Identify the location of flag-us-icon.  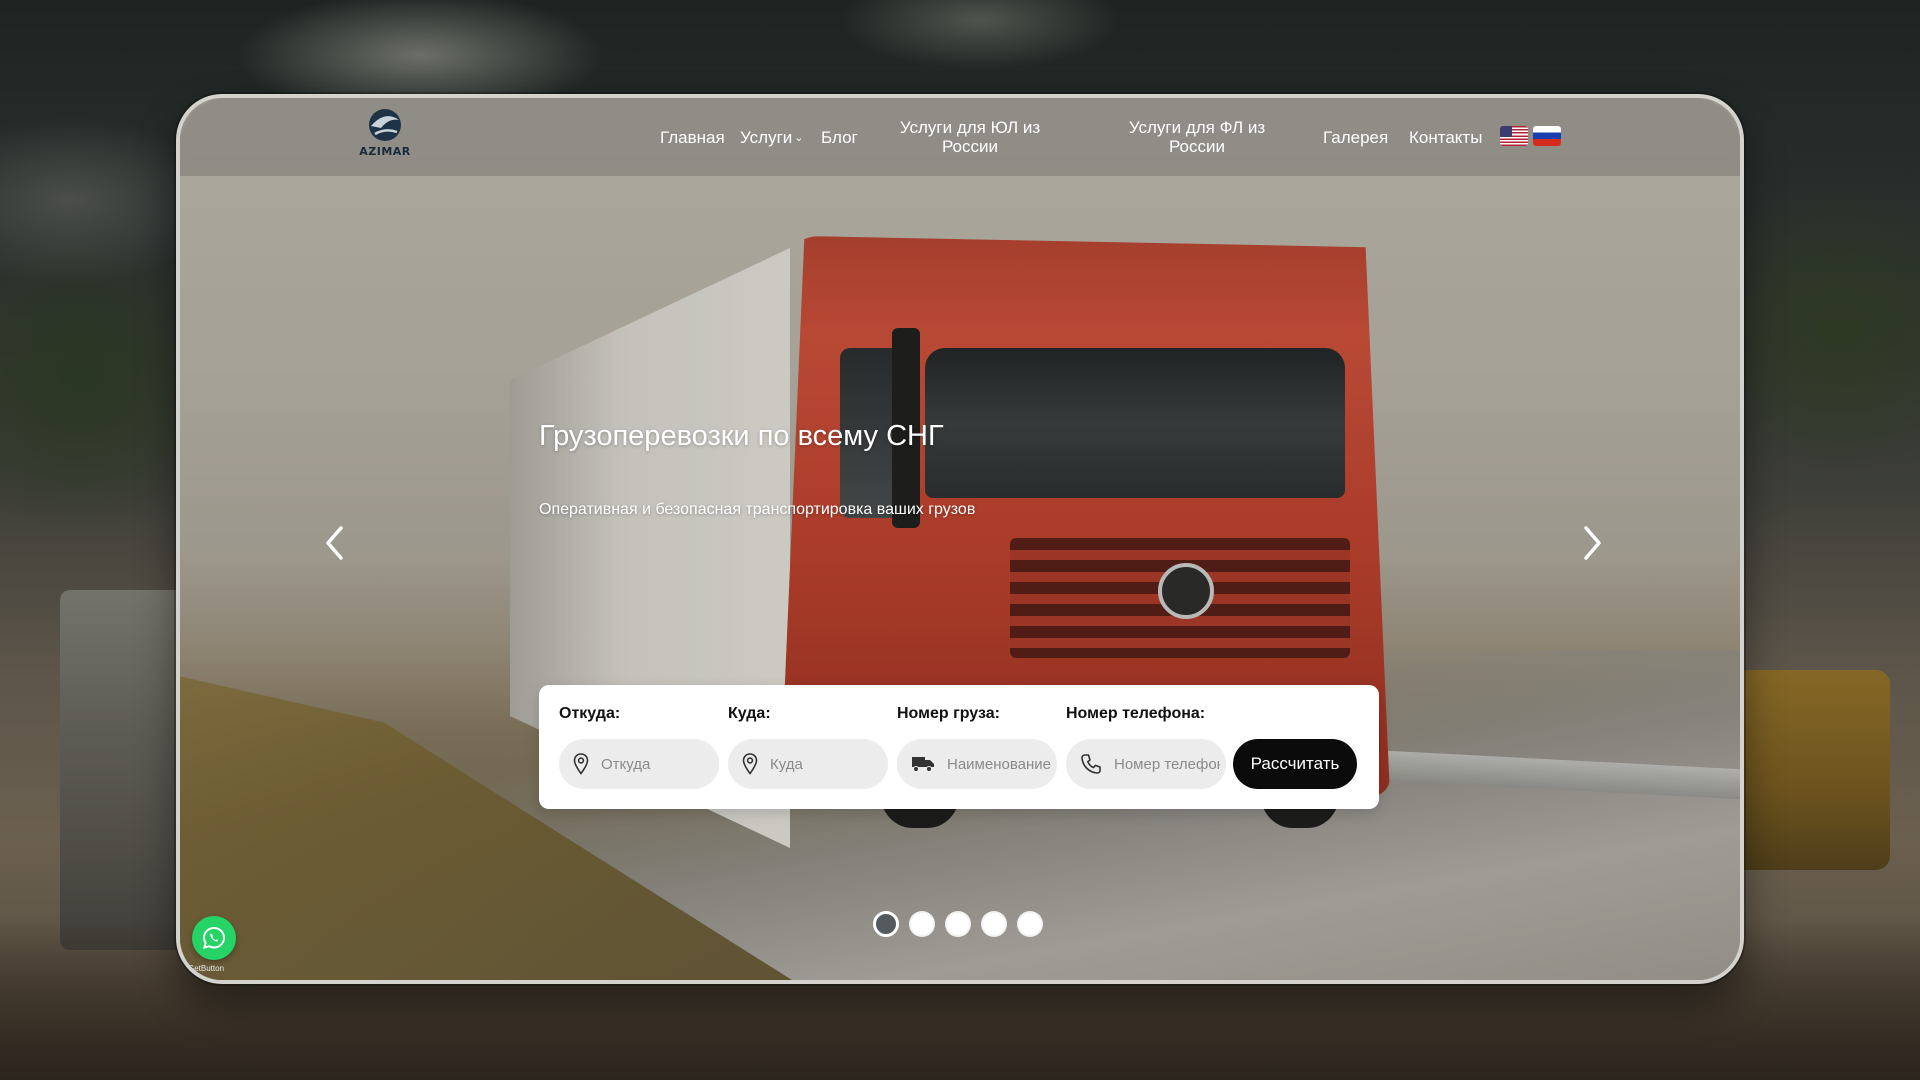
(1514, 136).